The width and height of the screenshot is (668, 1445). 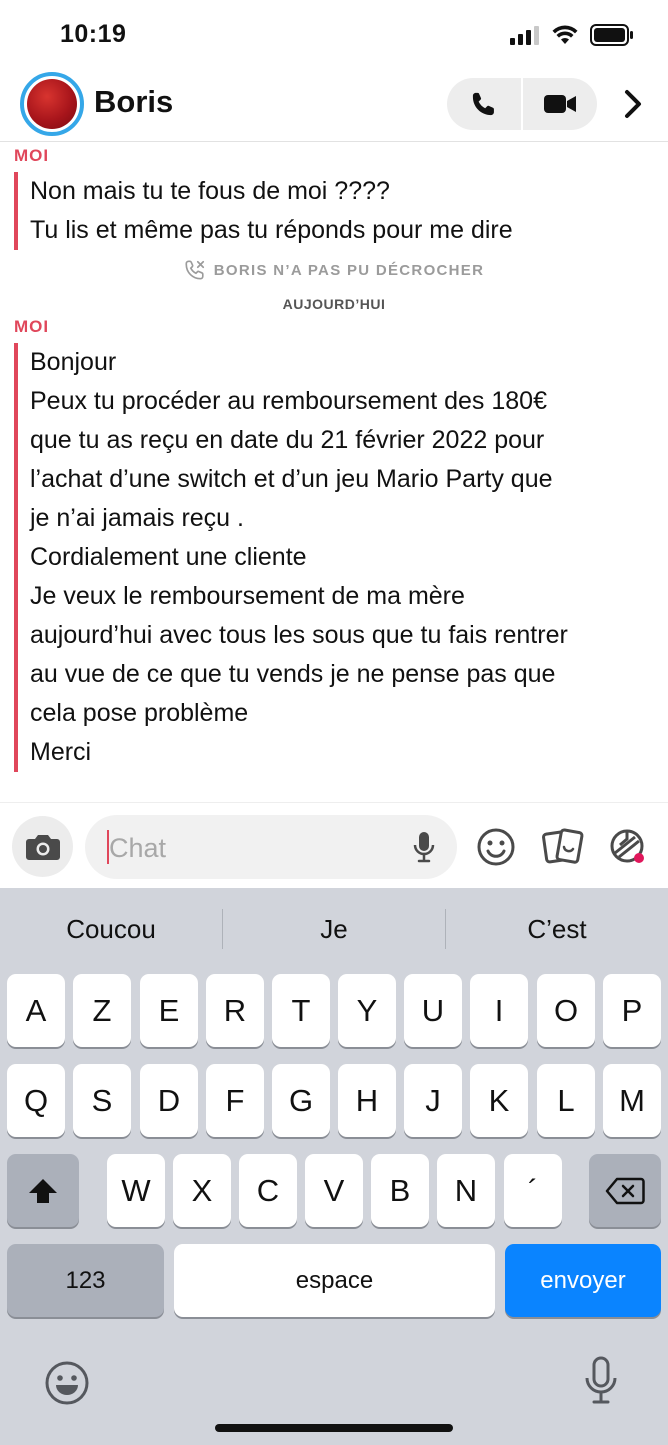 I want to click on key-accent: ´, so click(x=533, y=1190).